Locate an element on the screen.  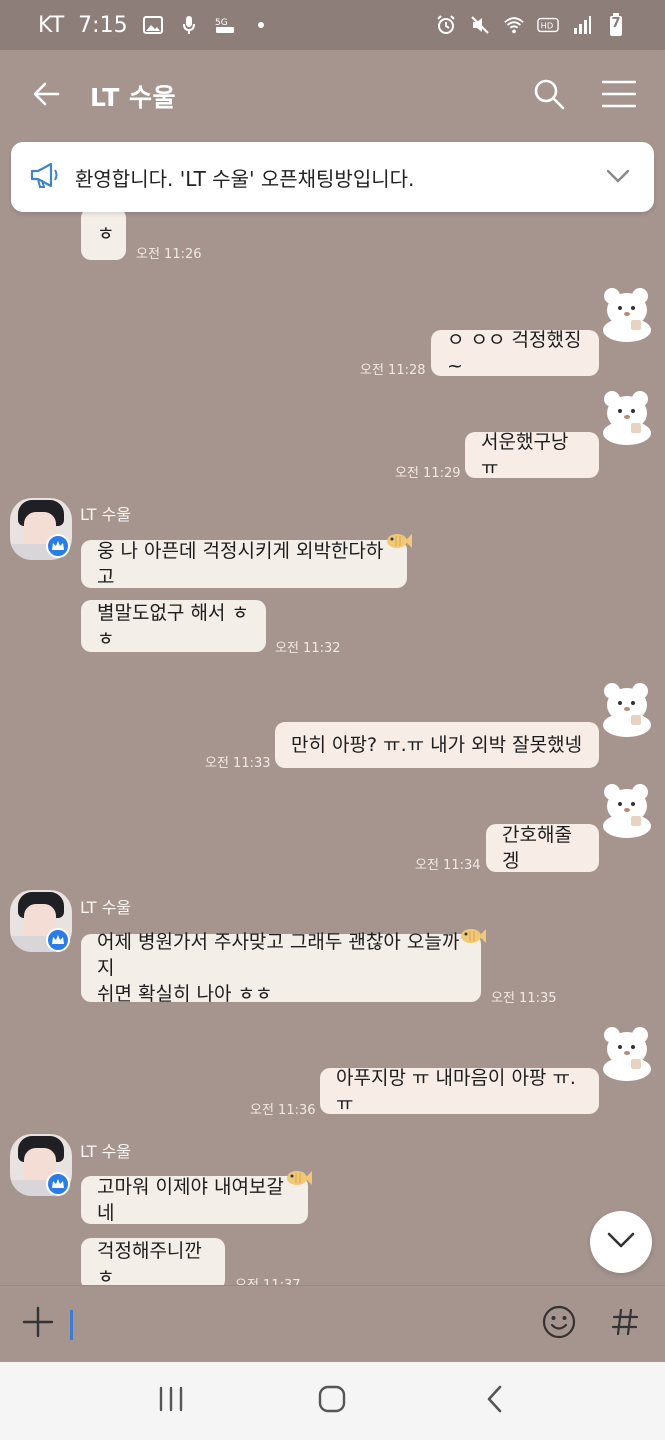
emoji-icon is located at coordinates (559, 1324).